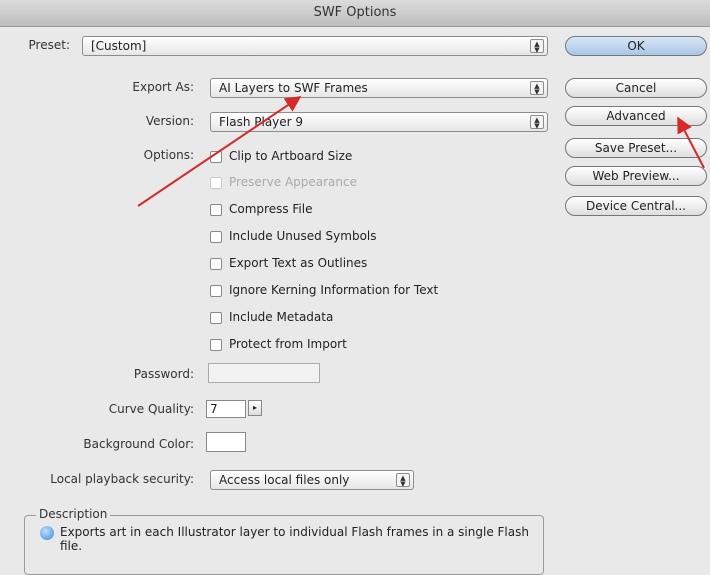  I want to click on export-as-label: Export As:, so click(163, 87).